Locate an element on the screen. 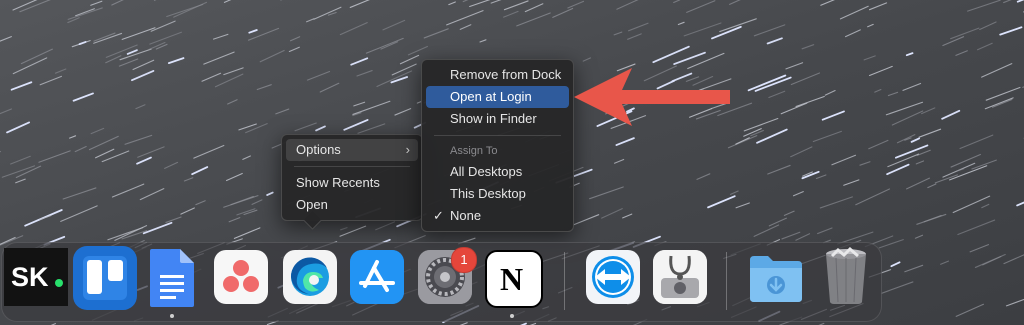  menu-item-label: Show in Finder is located at coordinates (493, 118).